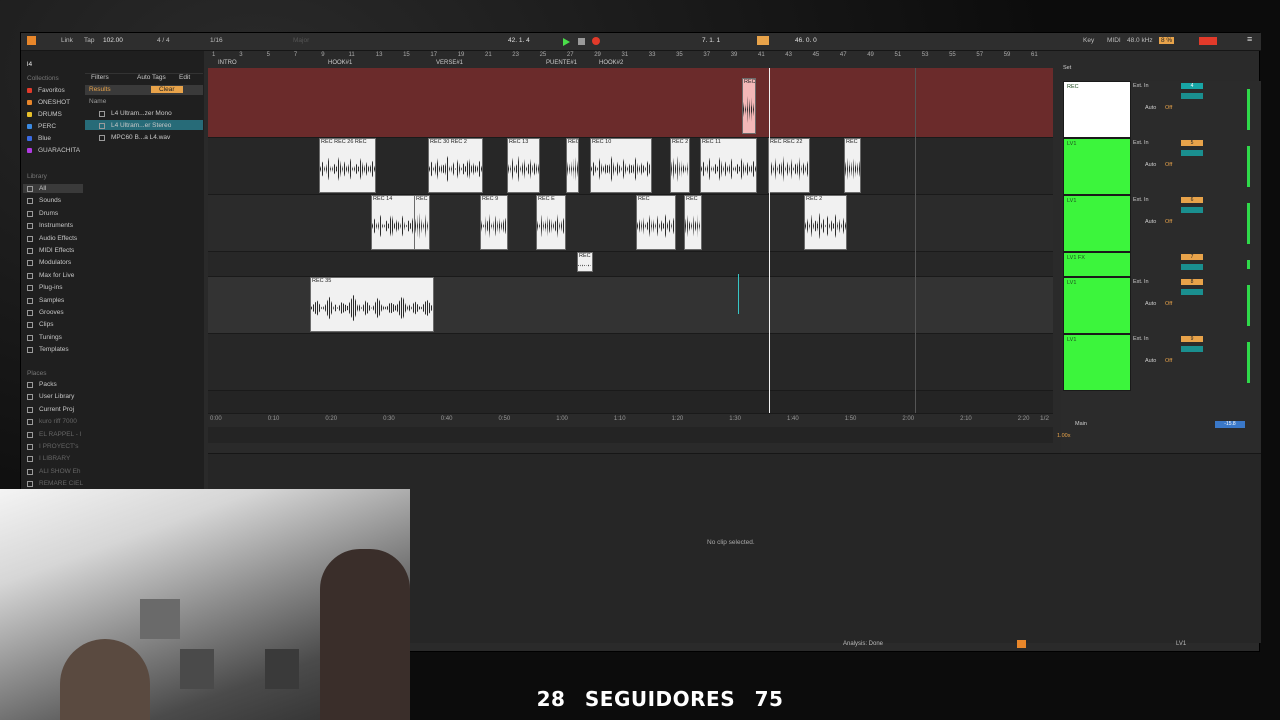  What do you see at coordinates (1097, 264) in the screenshot?
I see `track-header: LV1 FX` at bounding box center [1097, 264].